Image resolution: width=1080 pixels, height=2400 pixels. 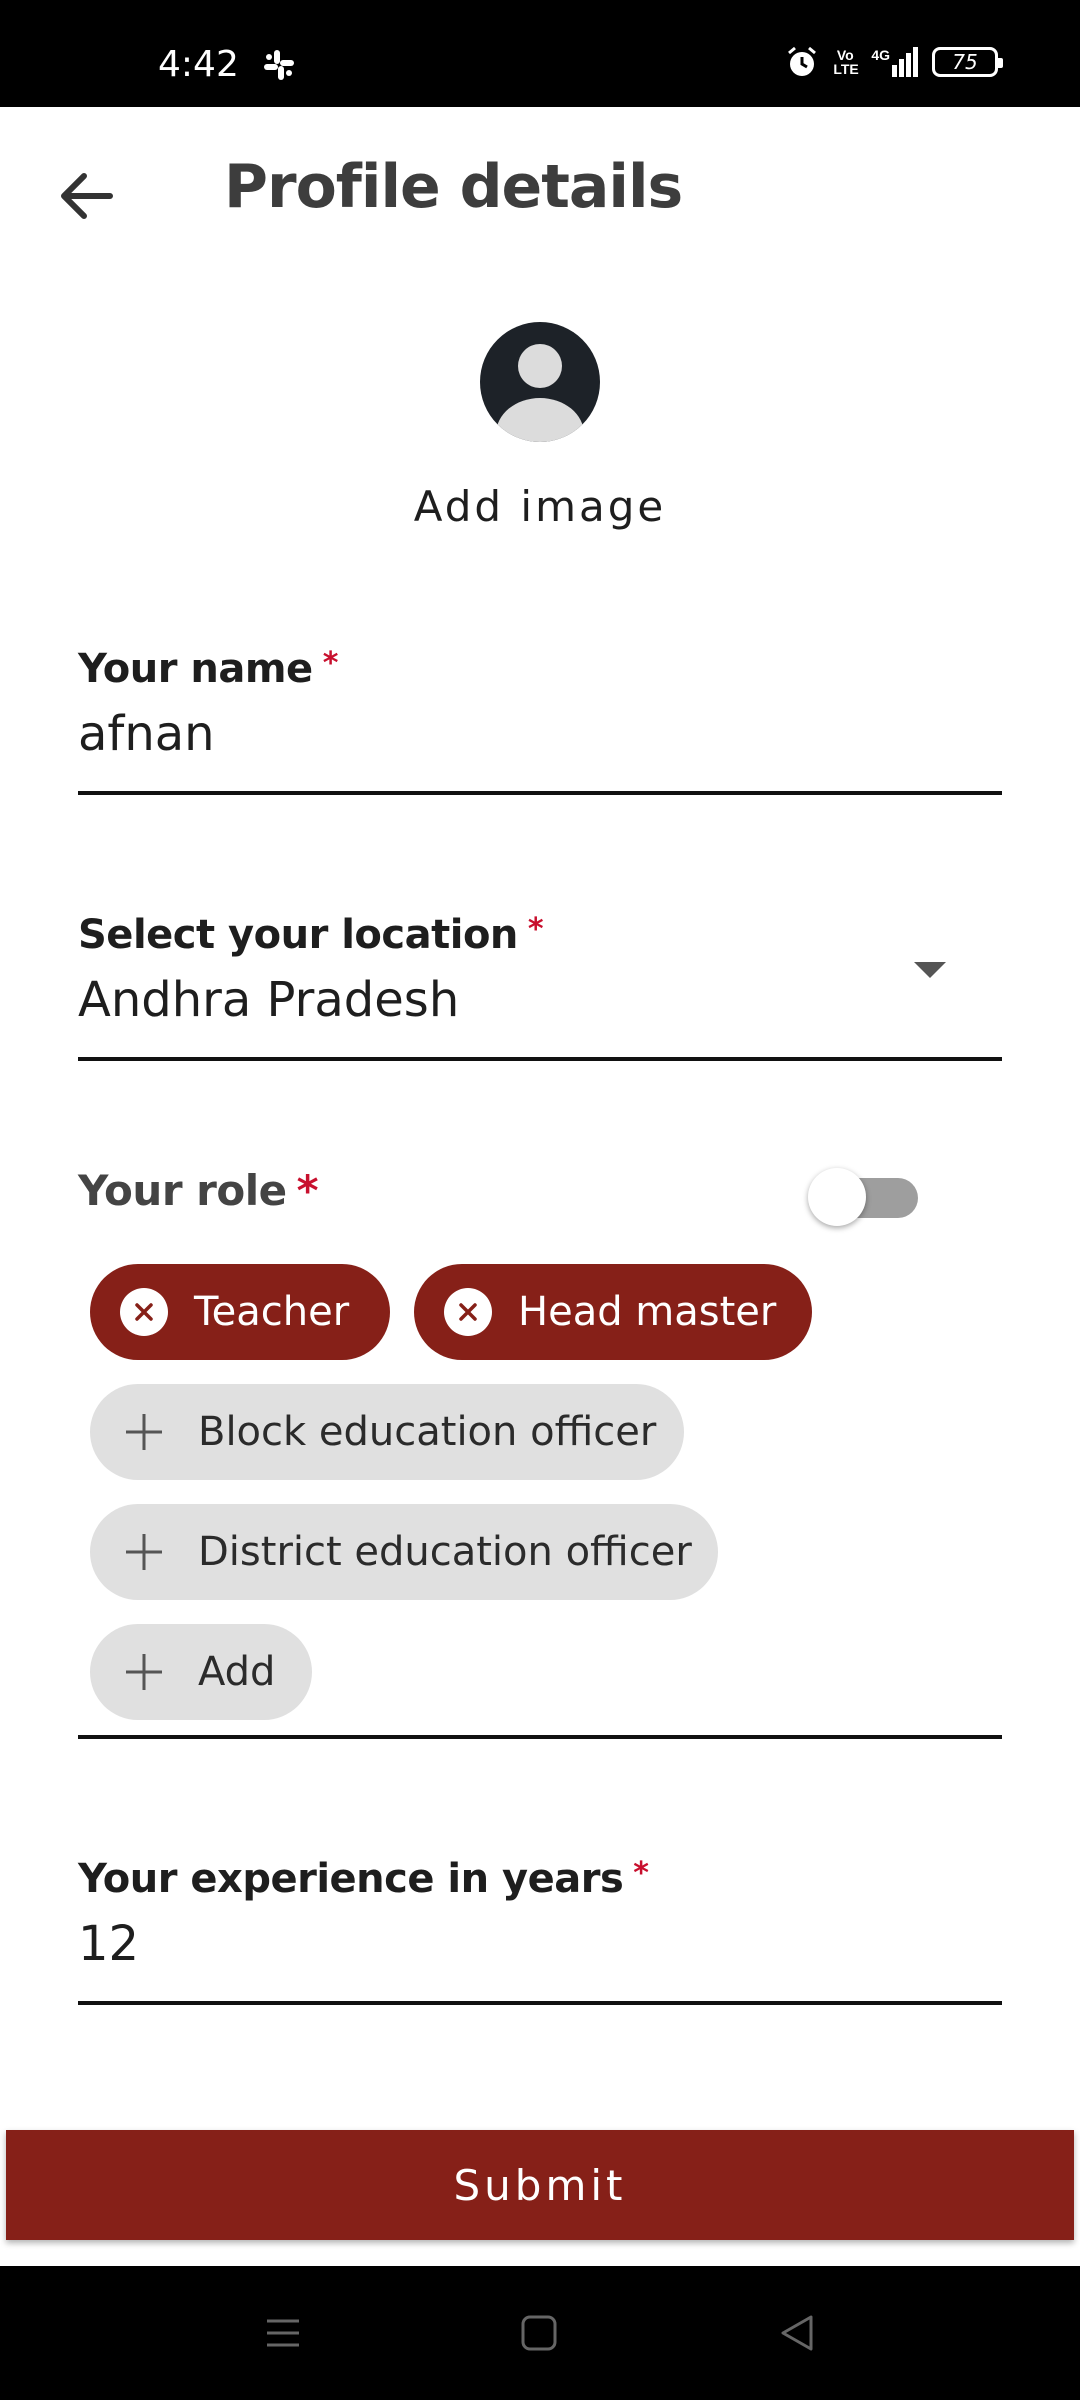 I want to click on chip-block-education-officer: Block education officer, so click(x=387, y=1432).